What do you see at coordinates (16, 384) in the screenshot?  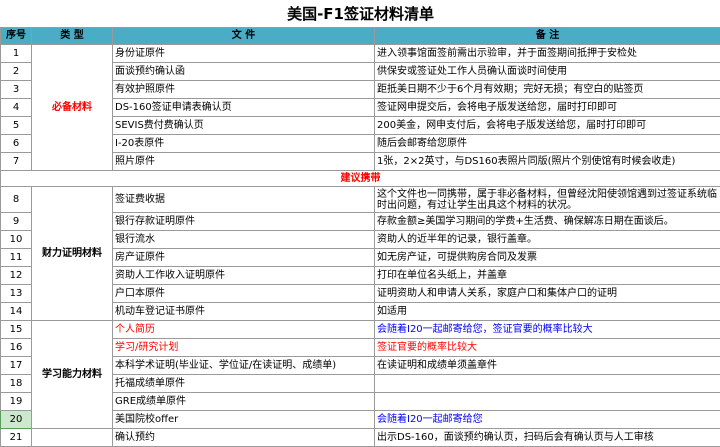 I see `cell-no: 18` at bounding box center [16, 384].